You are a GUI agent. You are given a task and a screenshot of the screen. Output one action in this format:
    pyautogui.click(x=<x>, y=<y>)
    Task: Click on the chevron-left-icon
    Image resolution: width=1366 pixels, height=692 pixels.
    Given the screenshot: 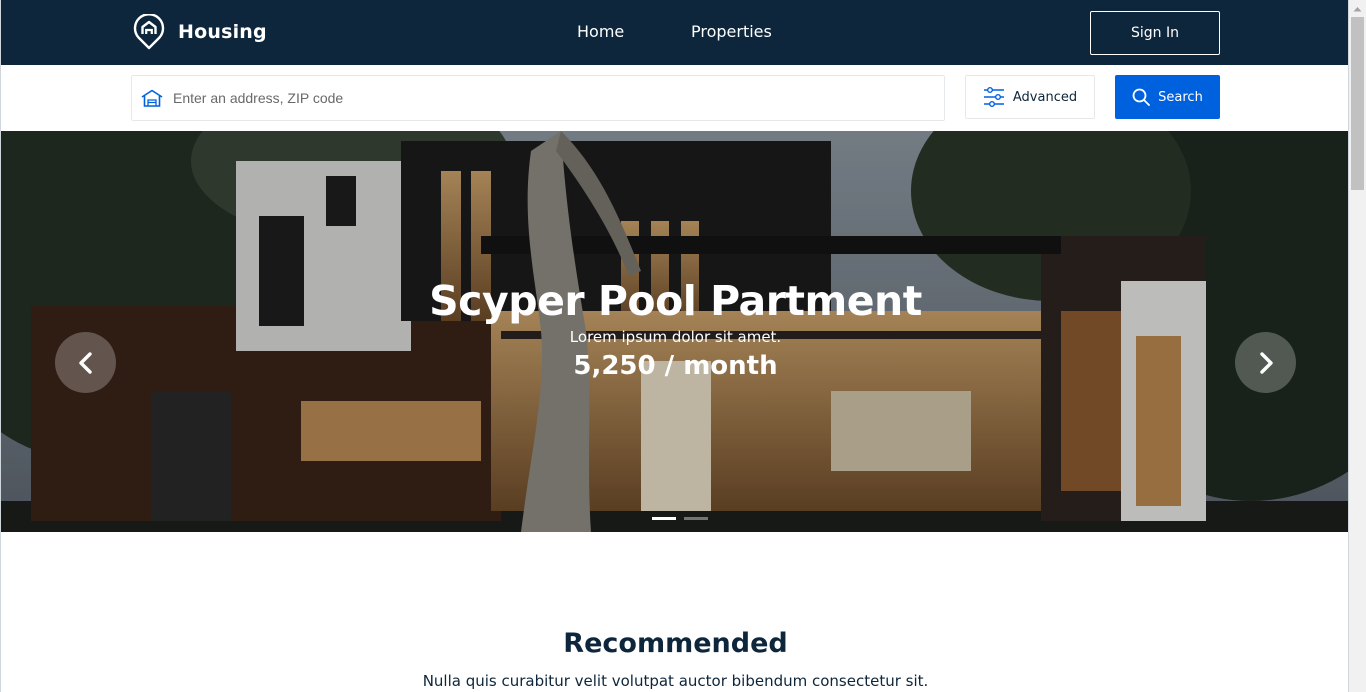 What is the action you would take?
    pyautogui.click(x=85, y=362)
    